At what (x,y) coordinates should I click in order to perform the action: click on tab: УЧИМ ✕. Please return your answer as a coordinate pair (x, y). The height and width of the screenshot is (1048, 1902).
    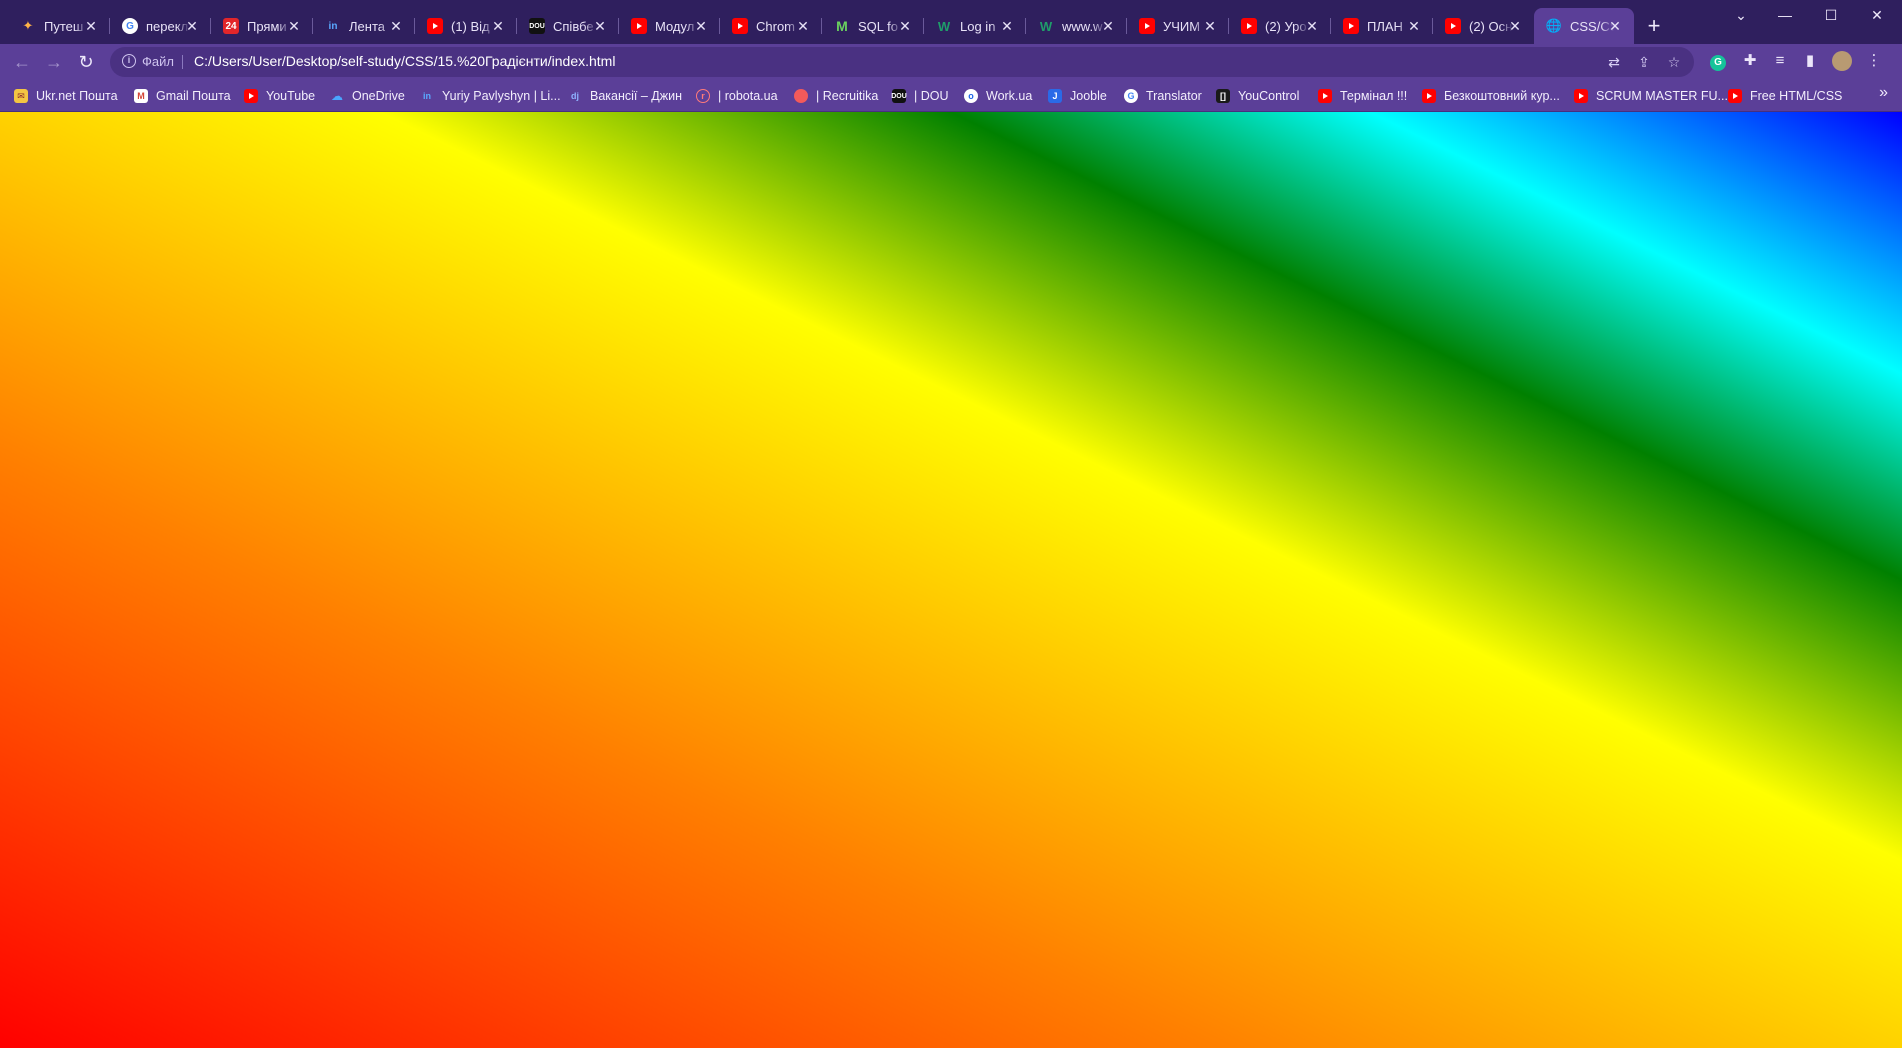
    Looking at the image, I should click on (1178, 26).